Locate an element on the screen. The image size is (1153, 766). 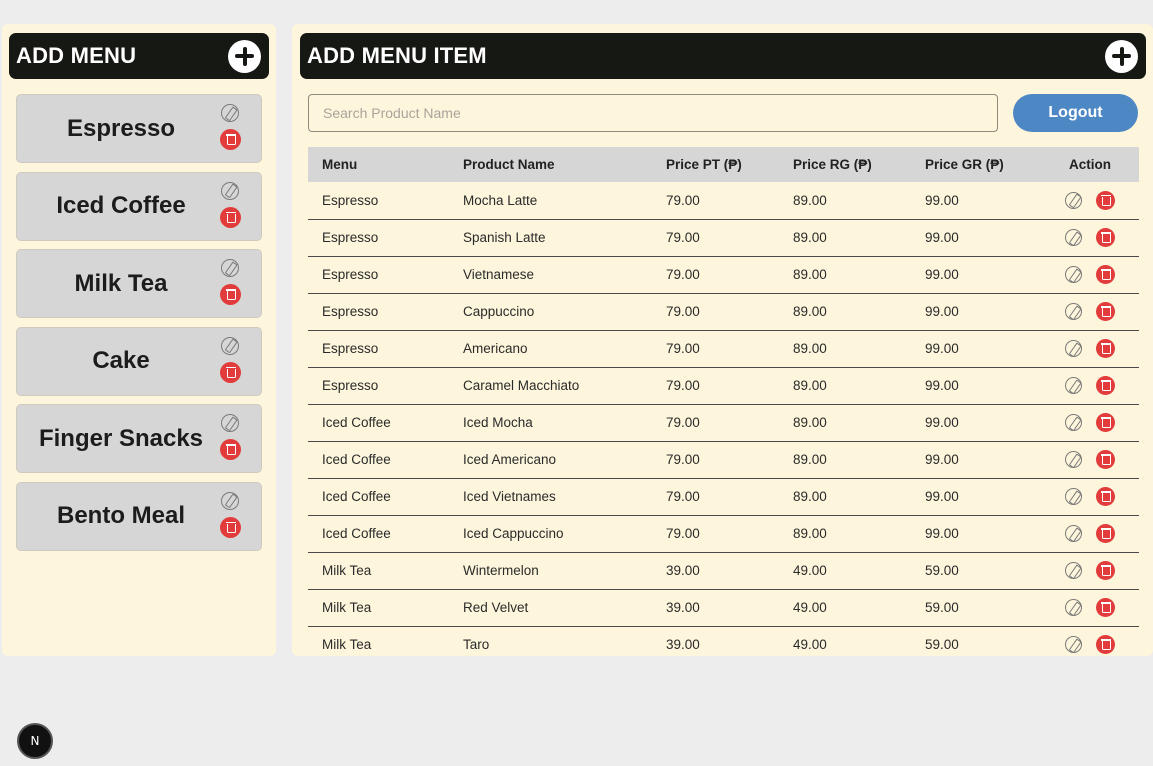
menu-card-label: Cake is located at coordinates (121, 360).